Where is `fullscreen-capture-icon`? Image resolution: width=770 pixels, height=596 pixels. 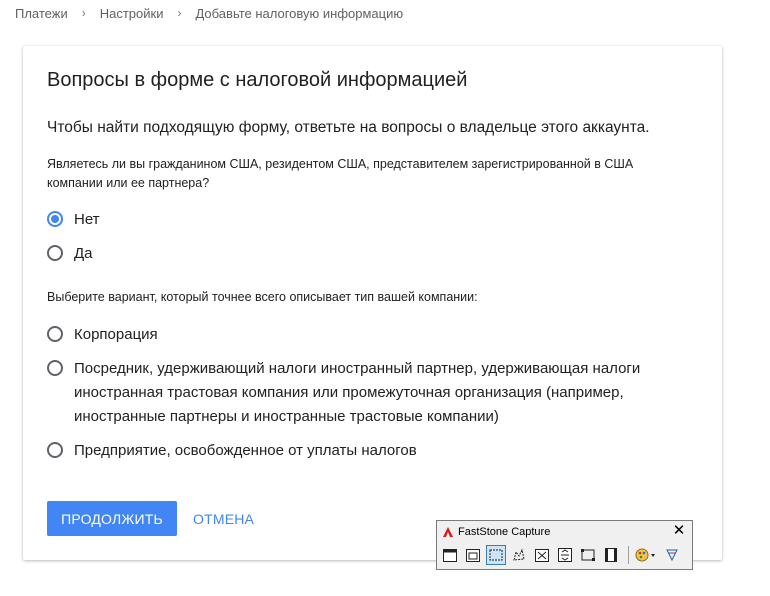
fullscreen-capture-icon is located at coordinates (542, 555).